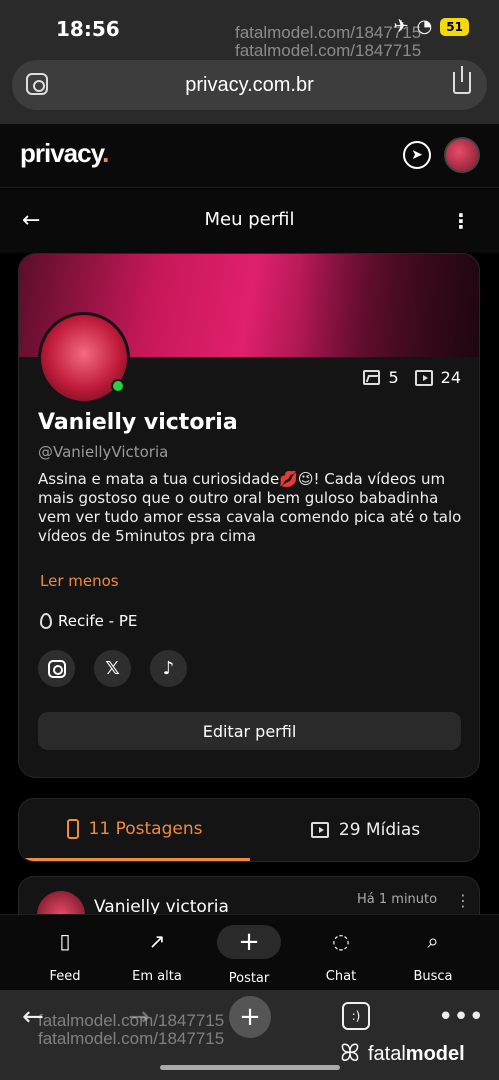  I want to click on photos-stat: 5, so click(381, 377).